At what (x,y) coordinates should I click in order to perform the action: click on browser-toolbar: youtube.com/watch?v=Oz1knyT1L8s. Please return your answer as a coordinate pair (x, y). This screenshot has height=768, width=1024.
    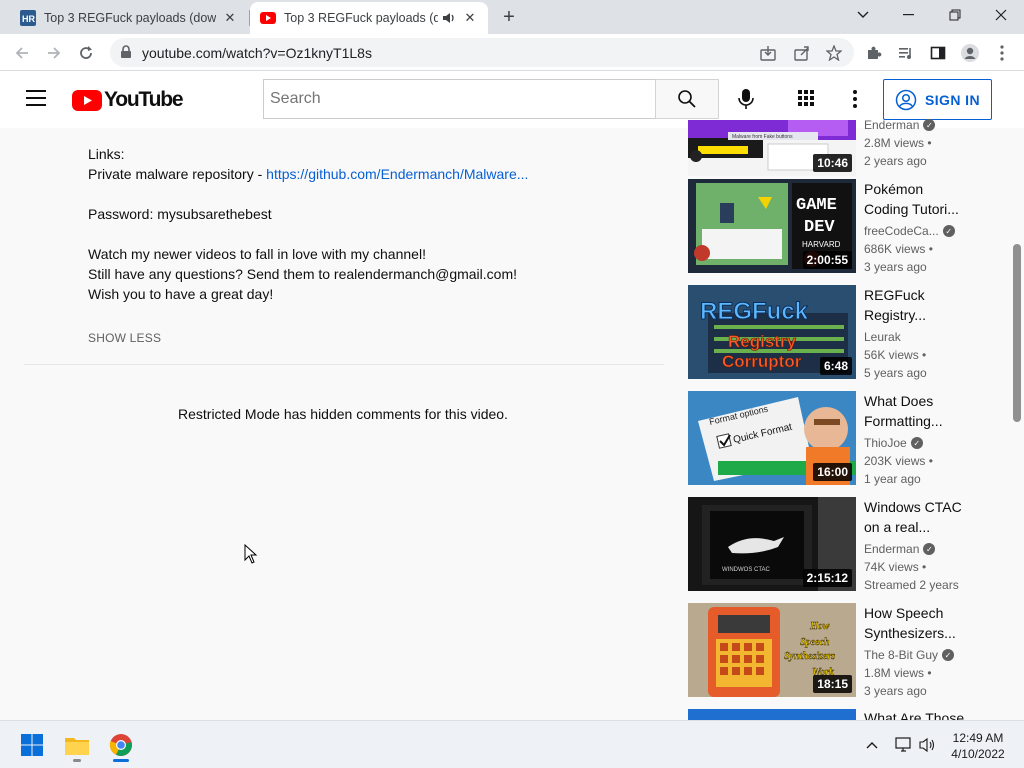
    Looking at the image, I should click on (512, 52).